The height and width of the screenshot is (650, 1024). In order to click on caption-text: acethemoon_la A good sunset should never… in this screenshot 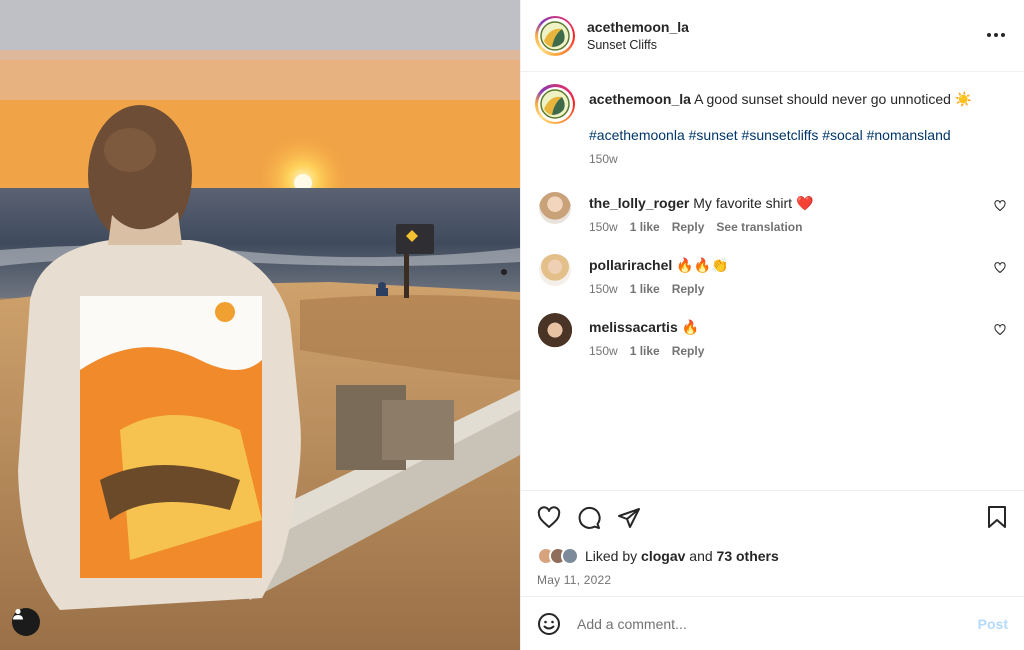, I will do `click(798, 96)`.